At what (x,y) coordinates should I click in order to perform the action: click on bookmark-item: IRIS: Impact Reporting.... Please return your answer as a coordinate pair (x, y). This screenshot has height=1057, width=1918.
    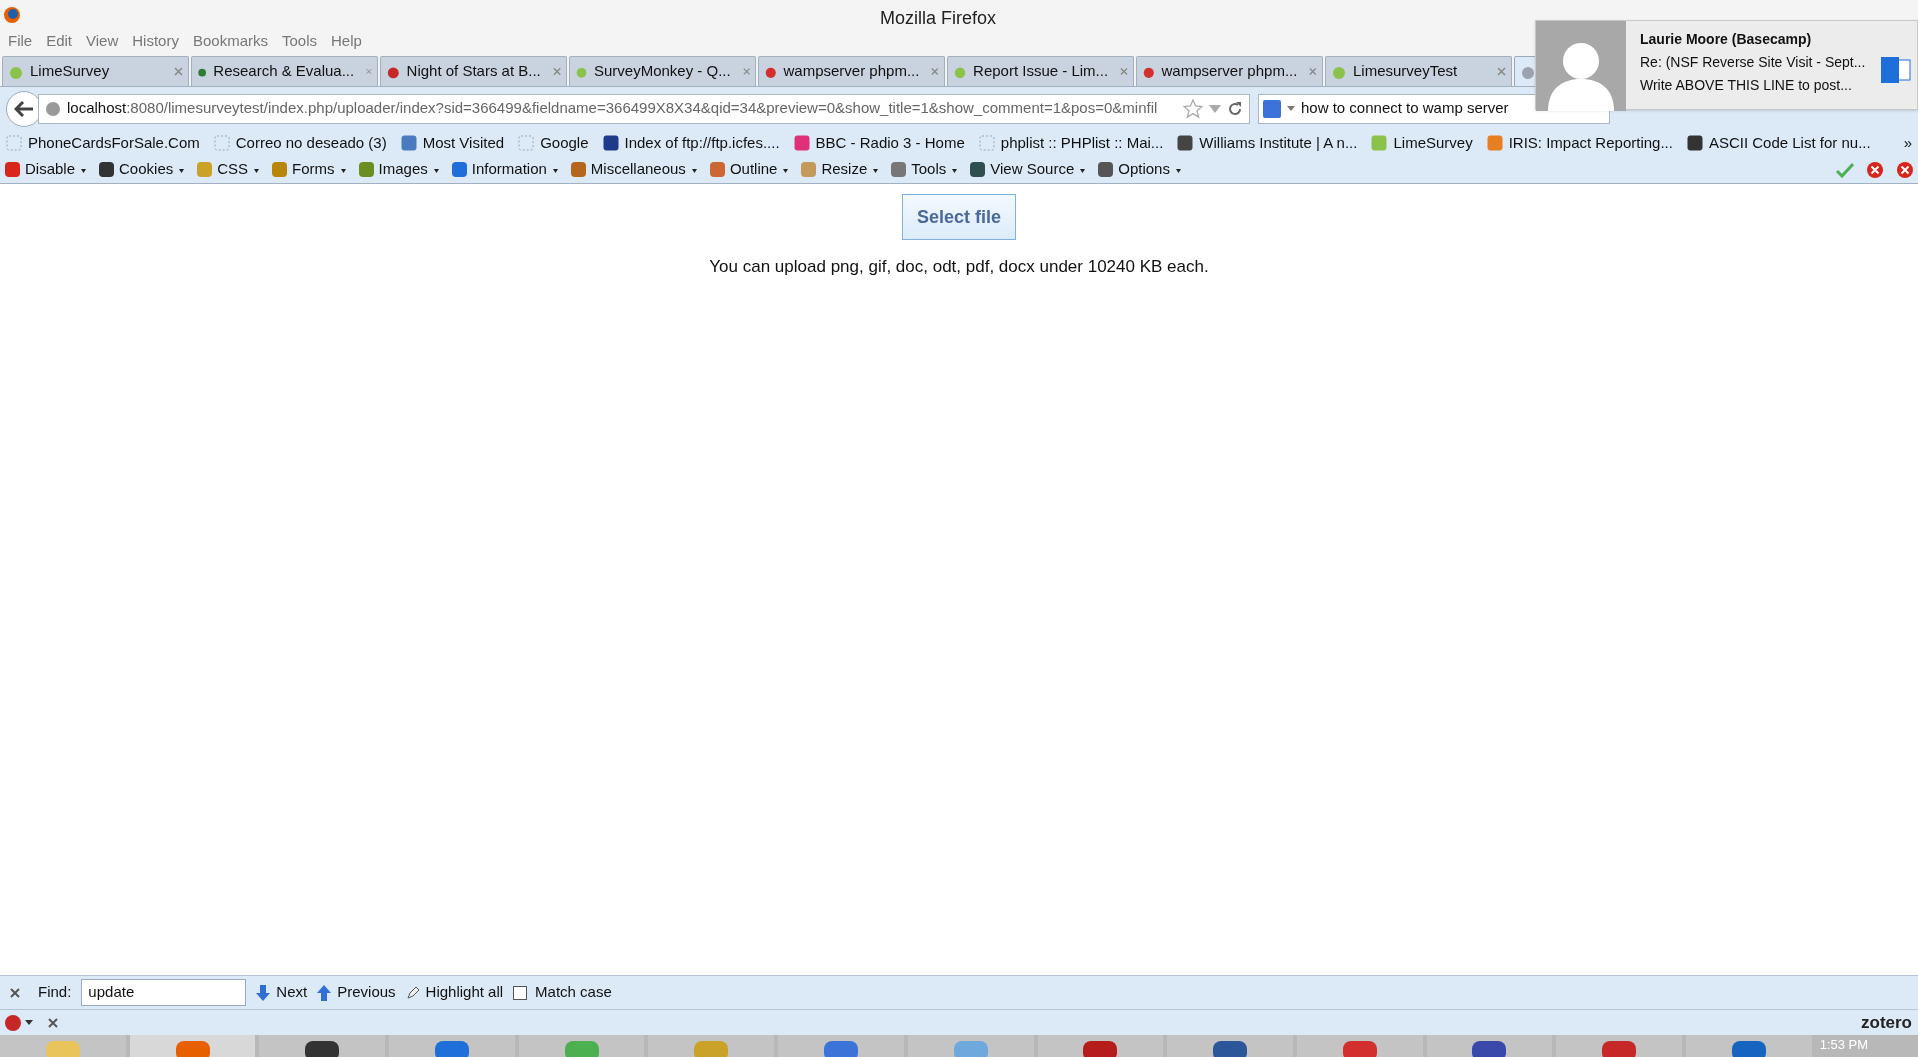
    Looking at the image, I should click on (1590, 143).